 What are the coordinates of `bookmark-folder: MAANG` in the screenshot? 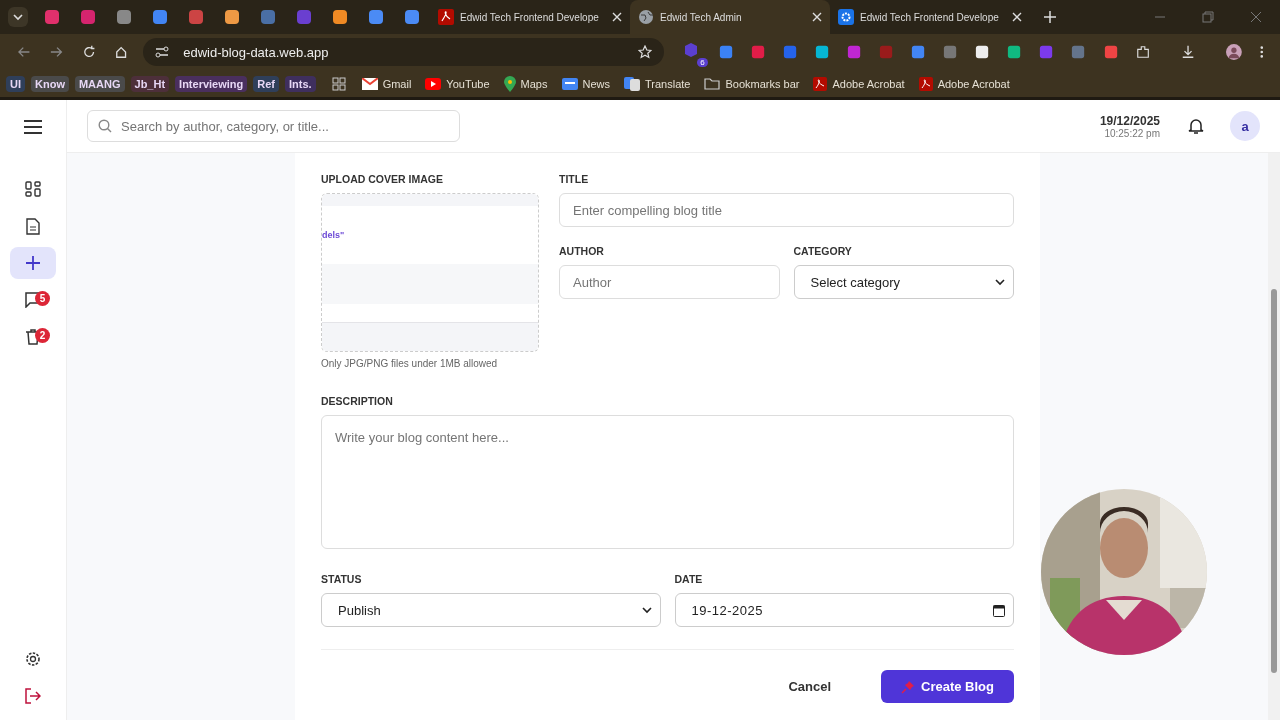 It's located at (99, 83).